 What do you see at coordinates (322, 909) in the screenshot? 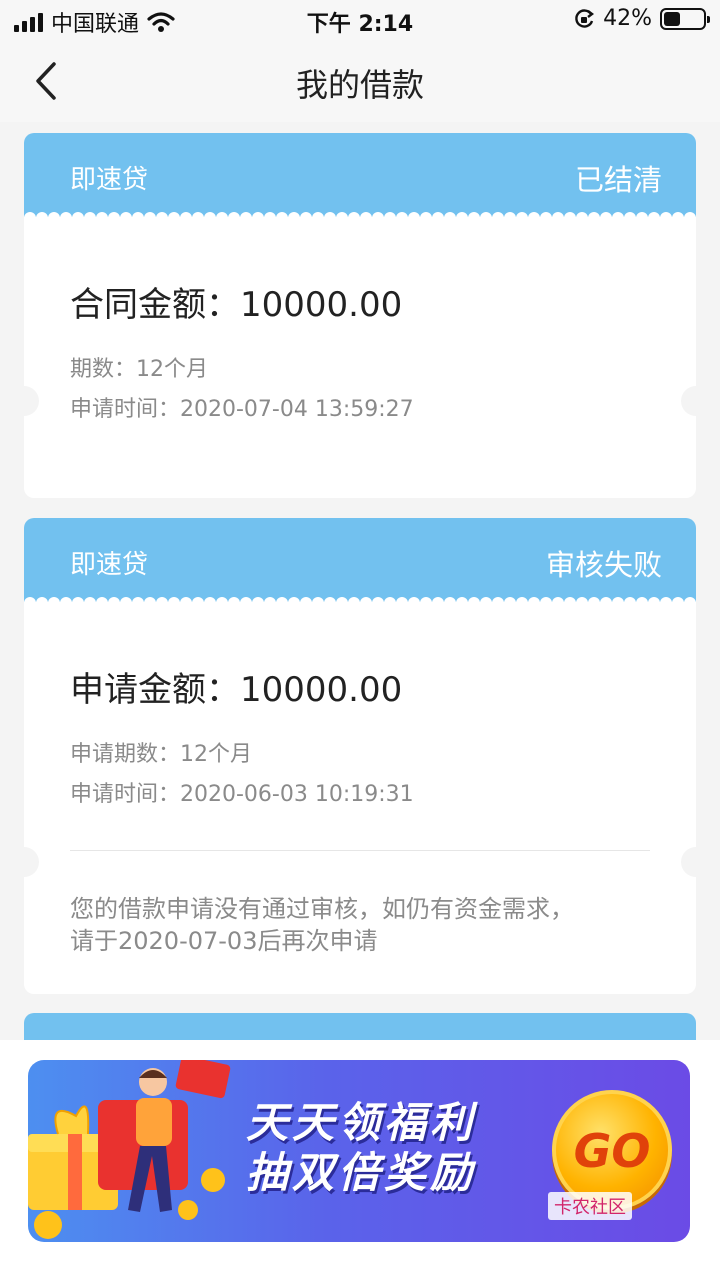
I see `notice-line: 您的借款申请没有通过审核，如仍有资金需求，` at bounding box center [322, 909].